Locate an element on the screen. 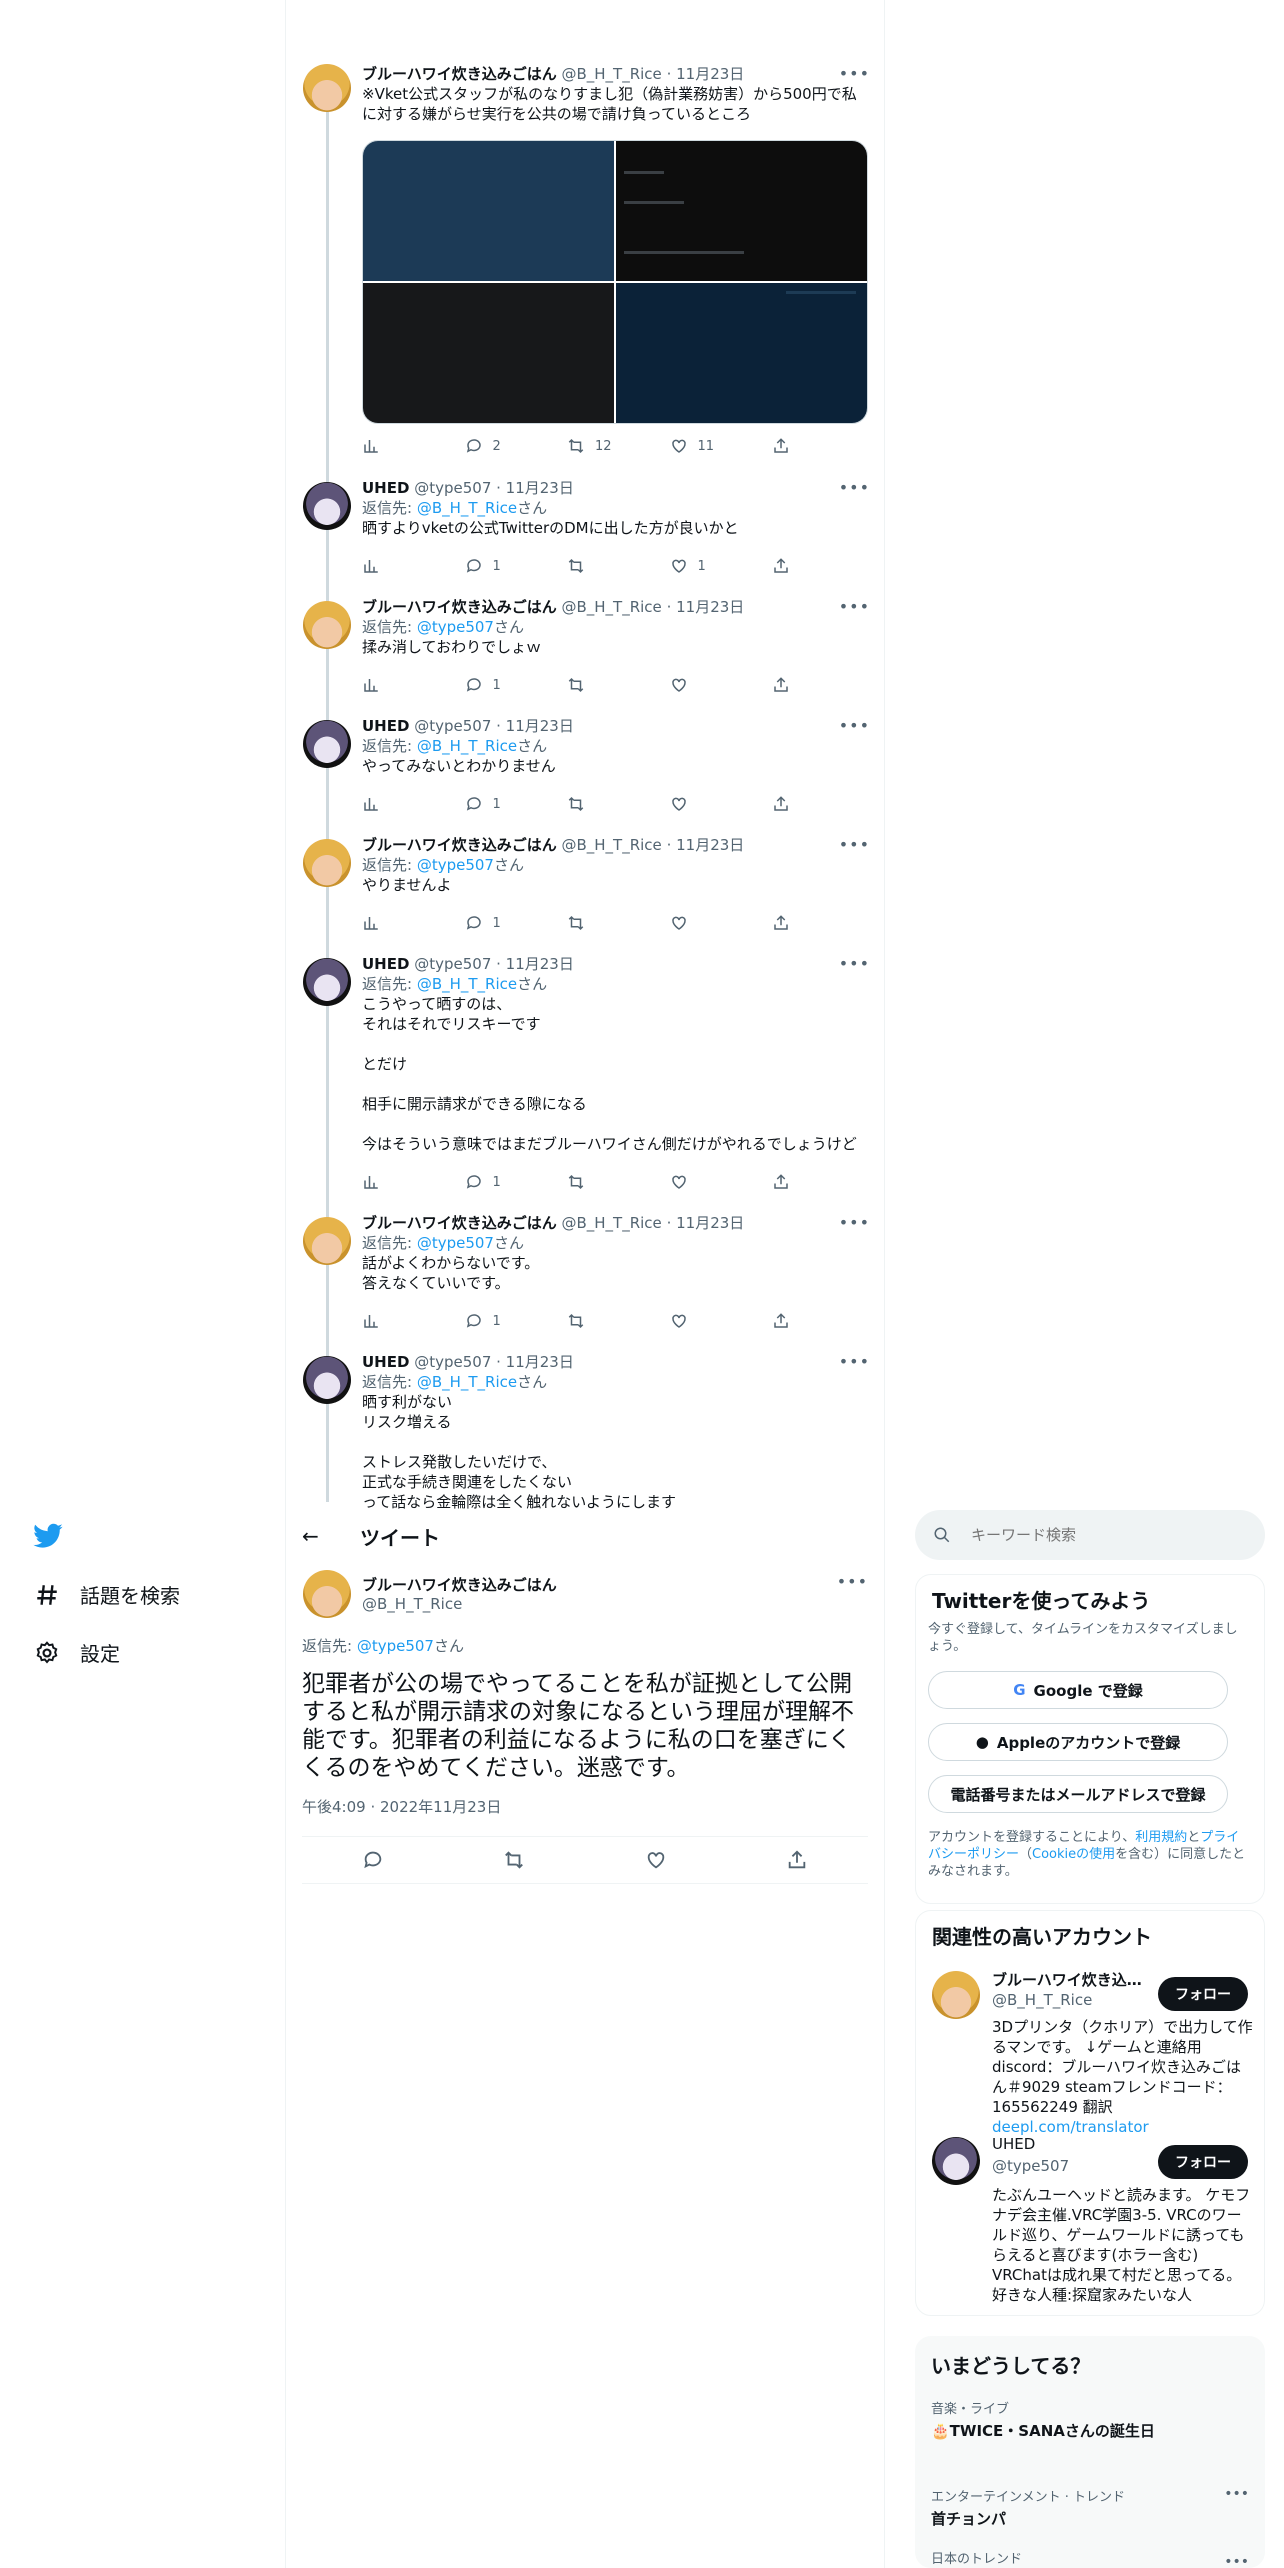 The image size is (1284, 2568). share-icon is located at coordinates (797, 1860).